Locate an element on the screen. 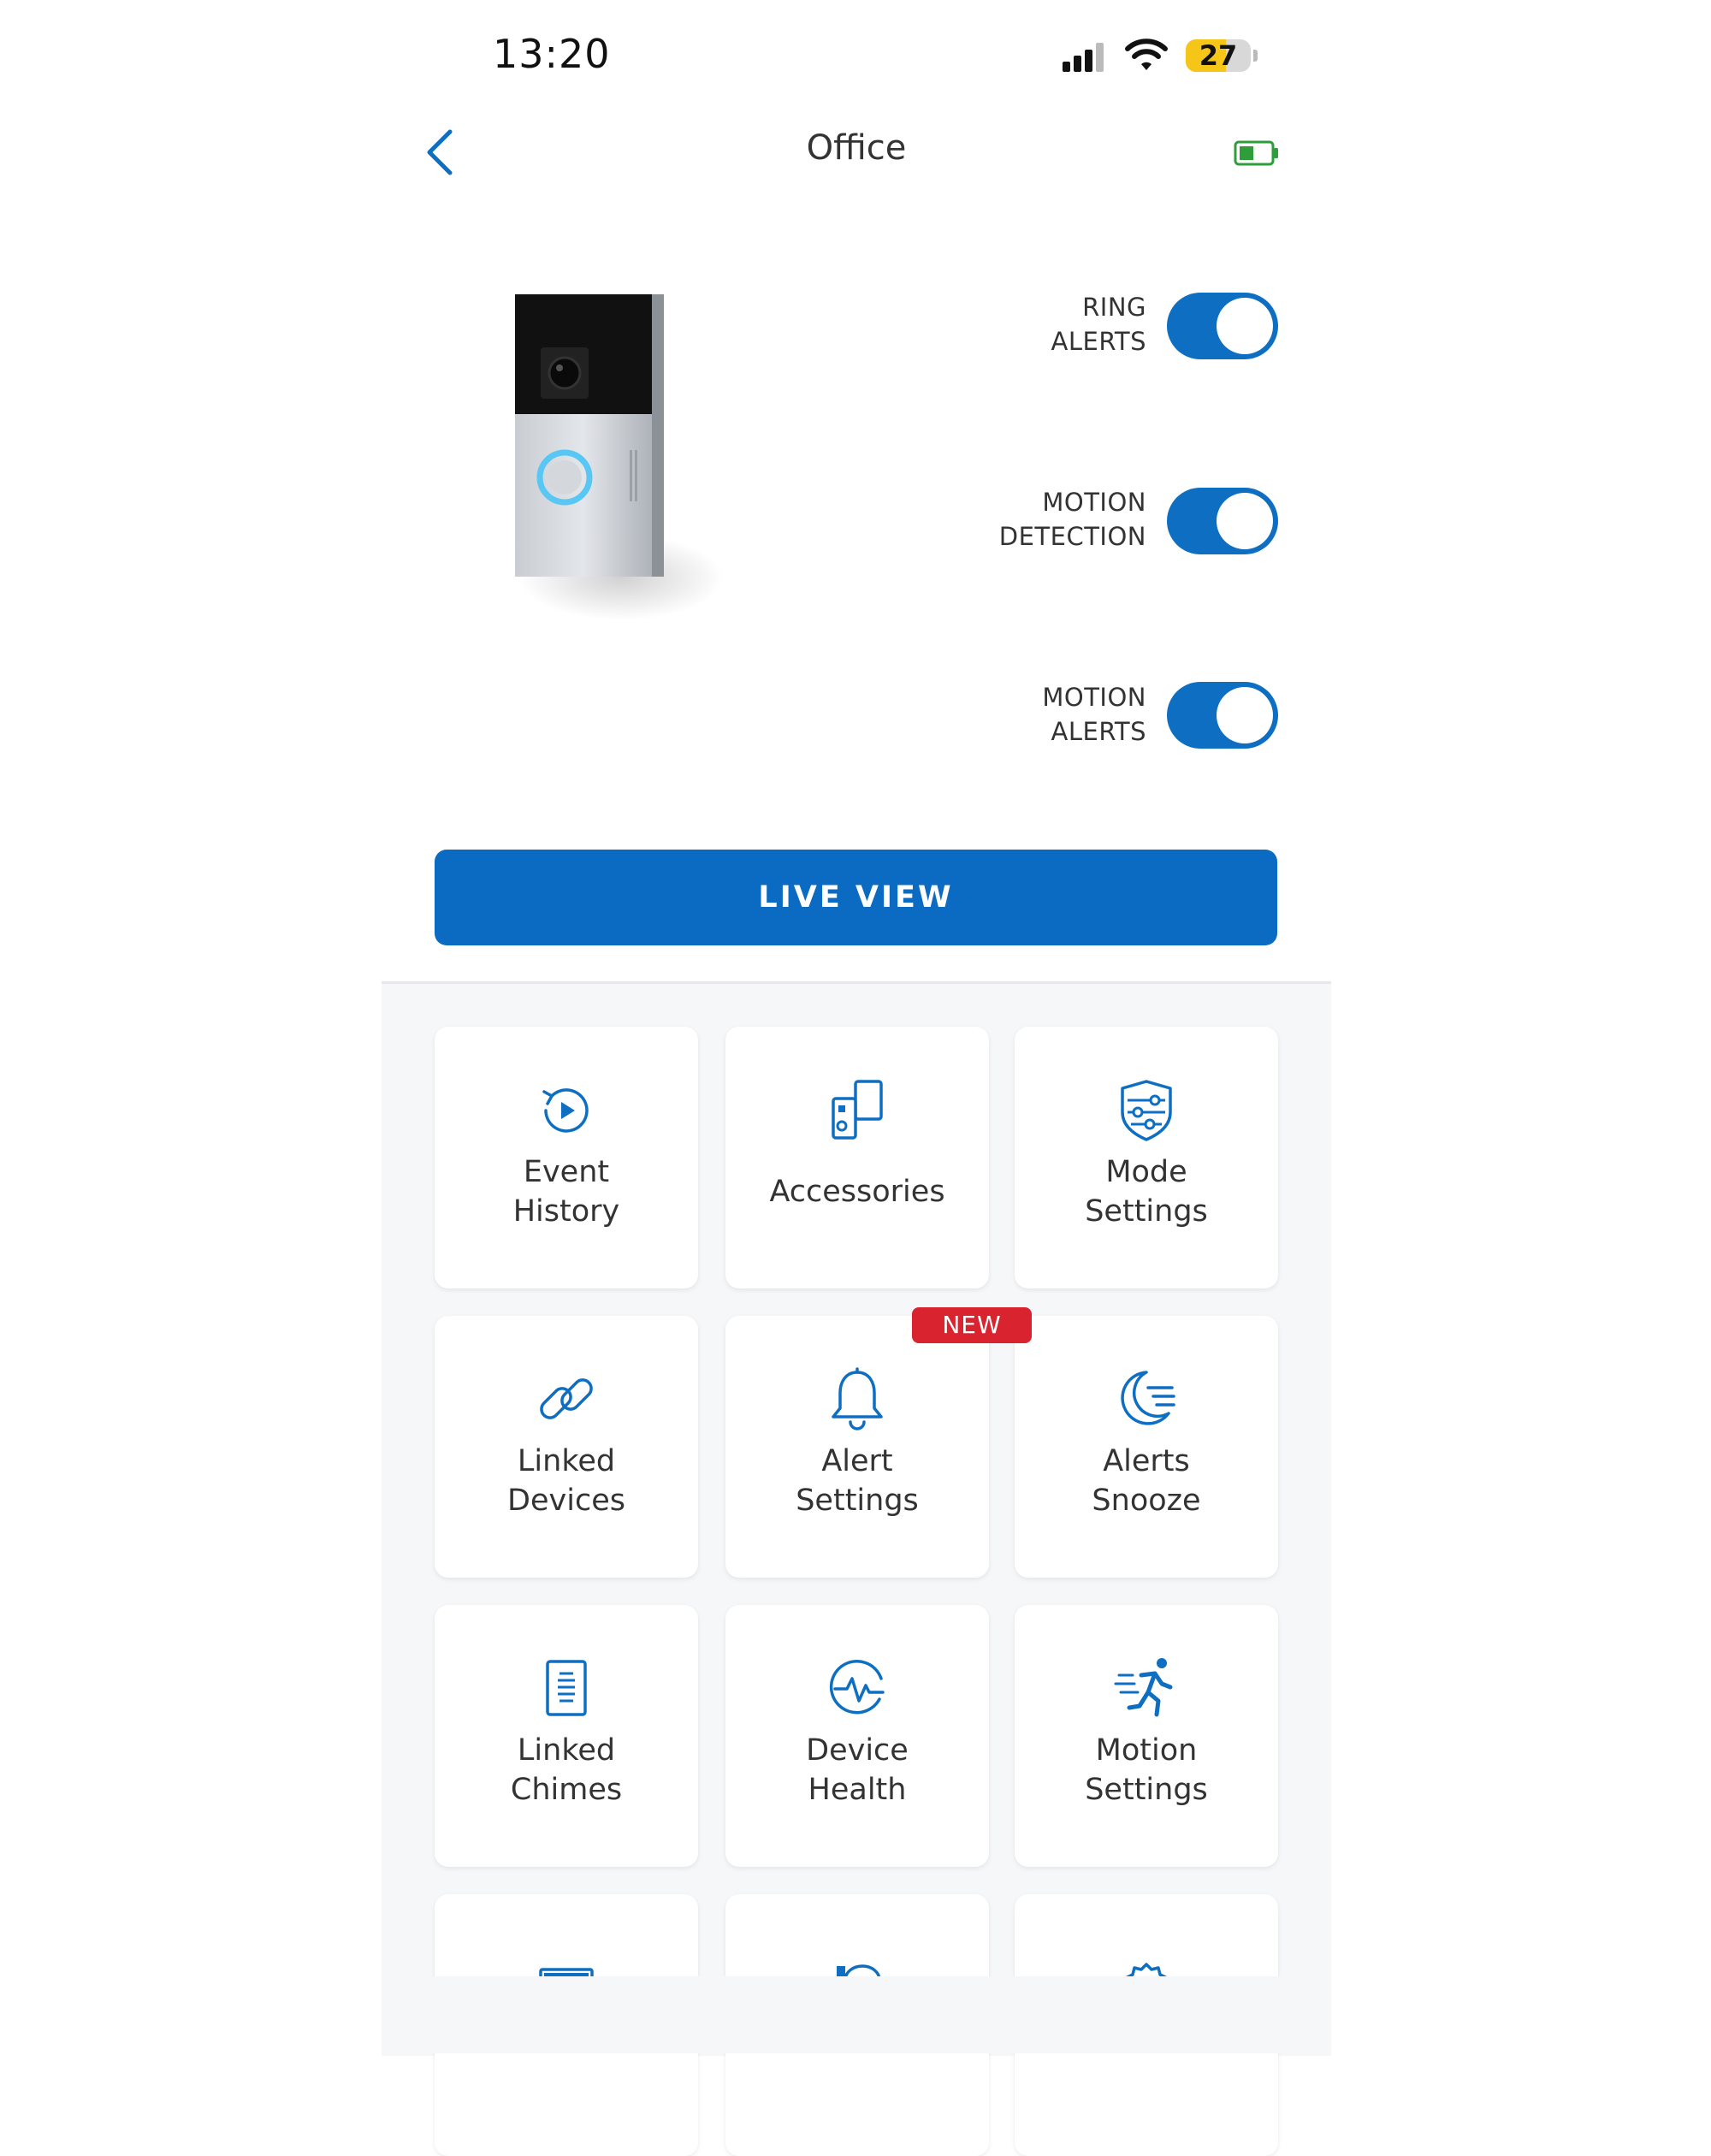 The height and width of the screenshot is (2156, 1711). battery-percent: 27 is located at coordinates (1218, 55).